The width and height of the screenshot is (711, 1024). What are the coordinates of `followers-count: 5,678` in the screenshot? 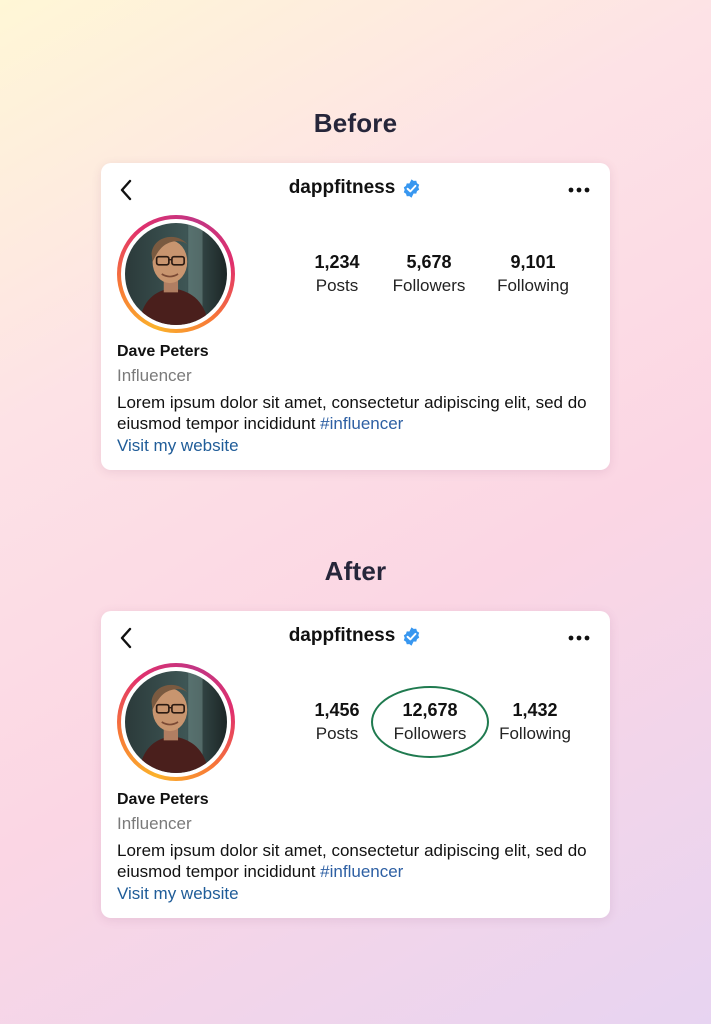 It's located at (429, 262).